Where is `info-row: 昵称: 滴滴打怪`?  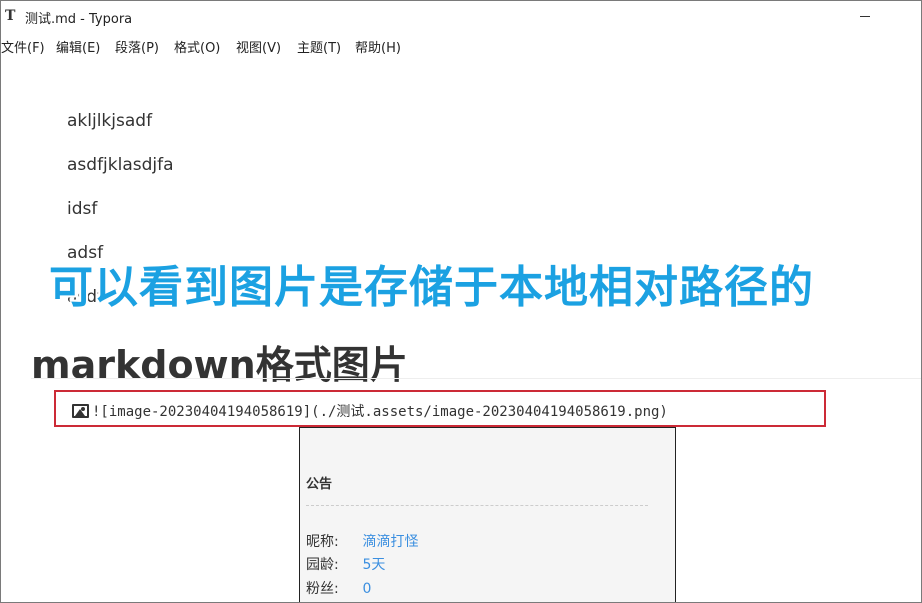 info-row: 昵称: 滴滴打怪 is located at coordinates (362, 541).